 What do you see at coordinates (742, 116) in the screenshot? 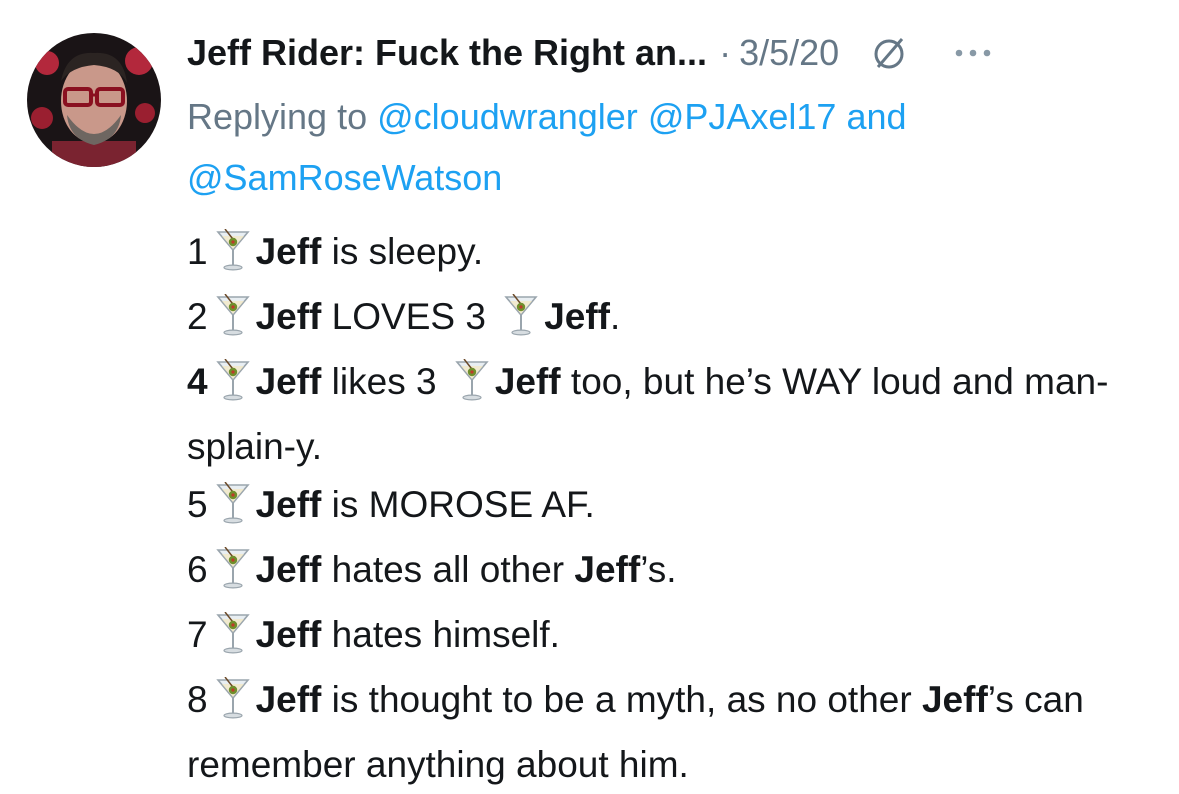
I see `mention-link: @PJAxel17` at bounding box center [742, 116].